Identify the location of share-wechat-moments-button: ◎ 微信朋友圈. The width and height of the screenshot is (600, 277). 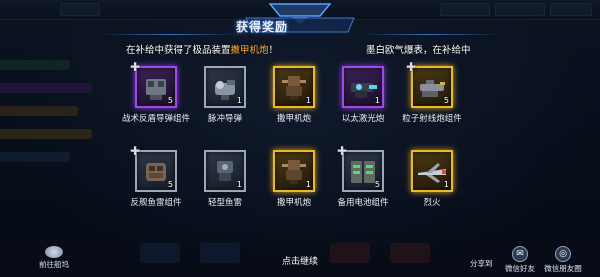
(563, 260).